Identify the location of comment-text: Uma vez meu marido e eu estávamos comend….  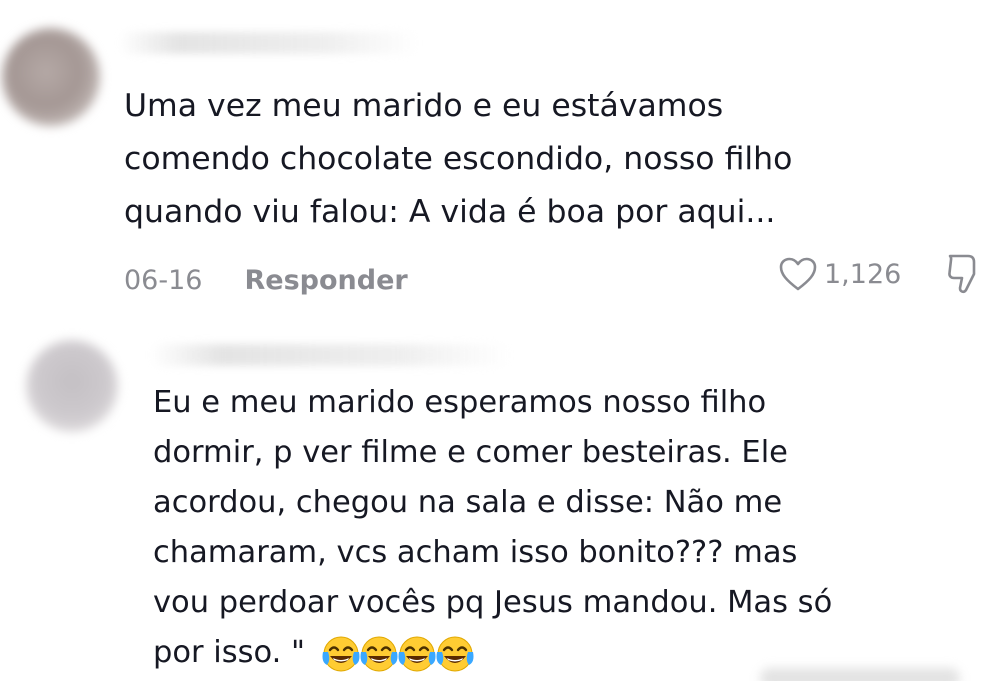
(458, 159).